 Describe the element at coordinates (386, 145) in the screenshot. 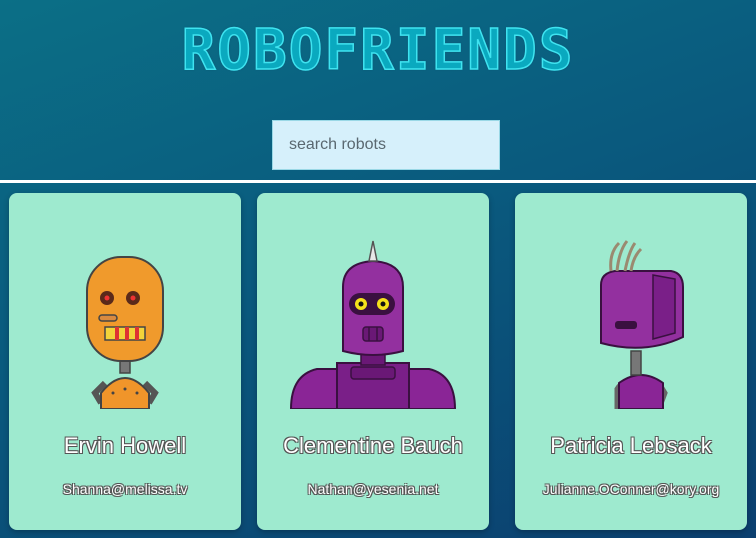

I see `search-input` at that location.